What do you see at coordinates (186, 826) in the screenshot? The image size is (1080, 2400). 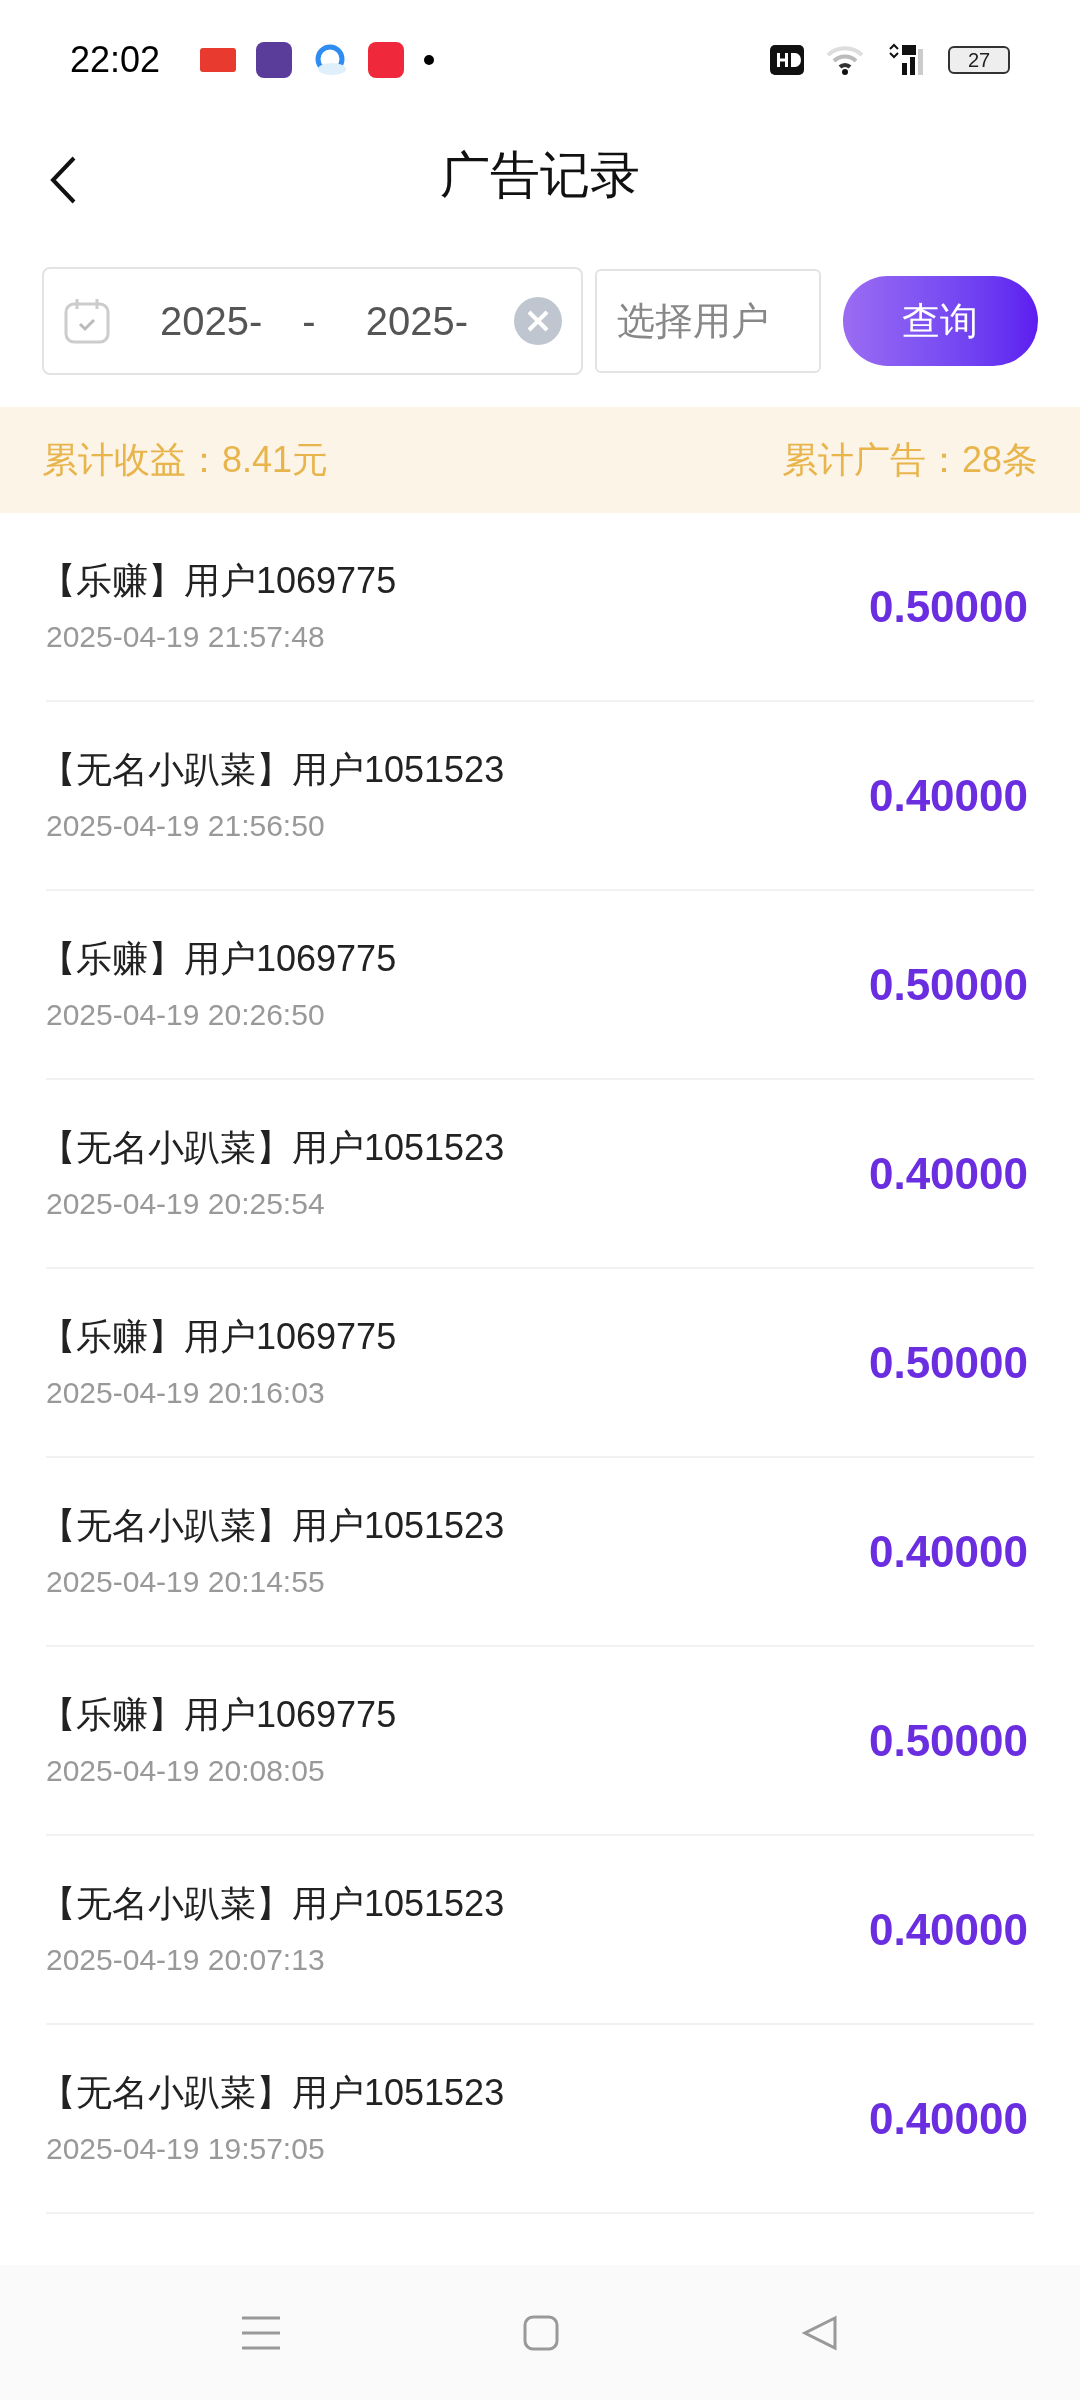 I see `record-time: 2025-04-19 21:56:50` at bounding box center [186, 826].